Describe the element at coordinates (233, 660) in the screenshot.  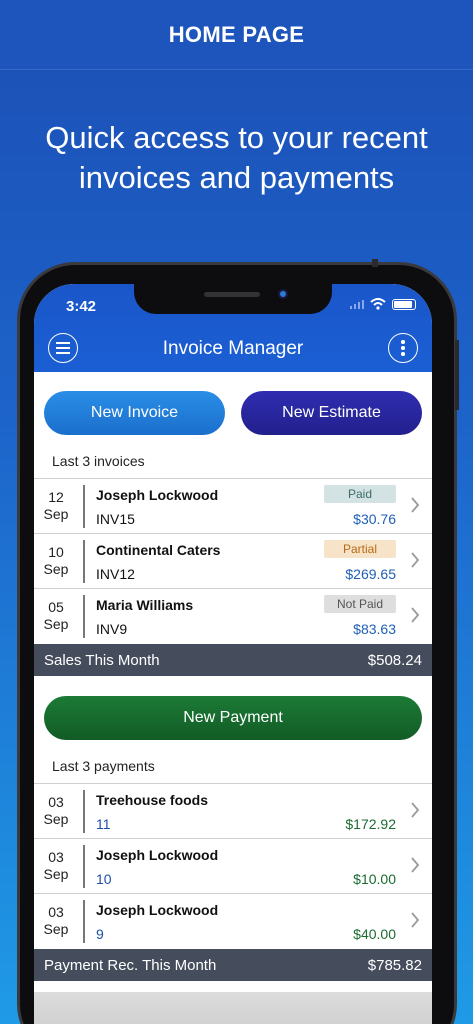
I see `sales-total-bar: Sales This Month $508.24` at that location.